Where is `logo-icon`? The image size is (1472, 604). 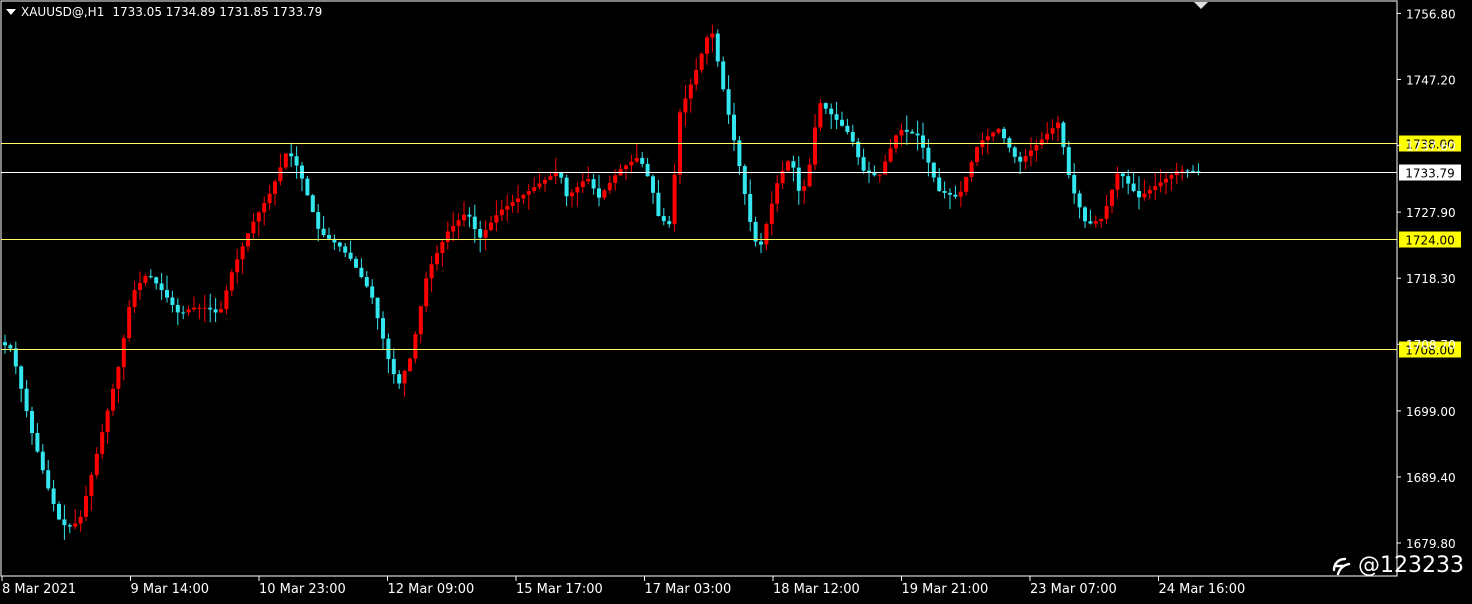
logo-icon is located at coordinates (1341, 566).